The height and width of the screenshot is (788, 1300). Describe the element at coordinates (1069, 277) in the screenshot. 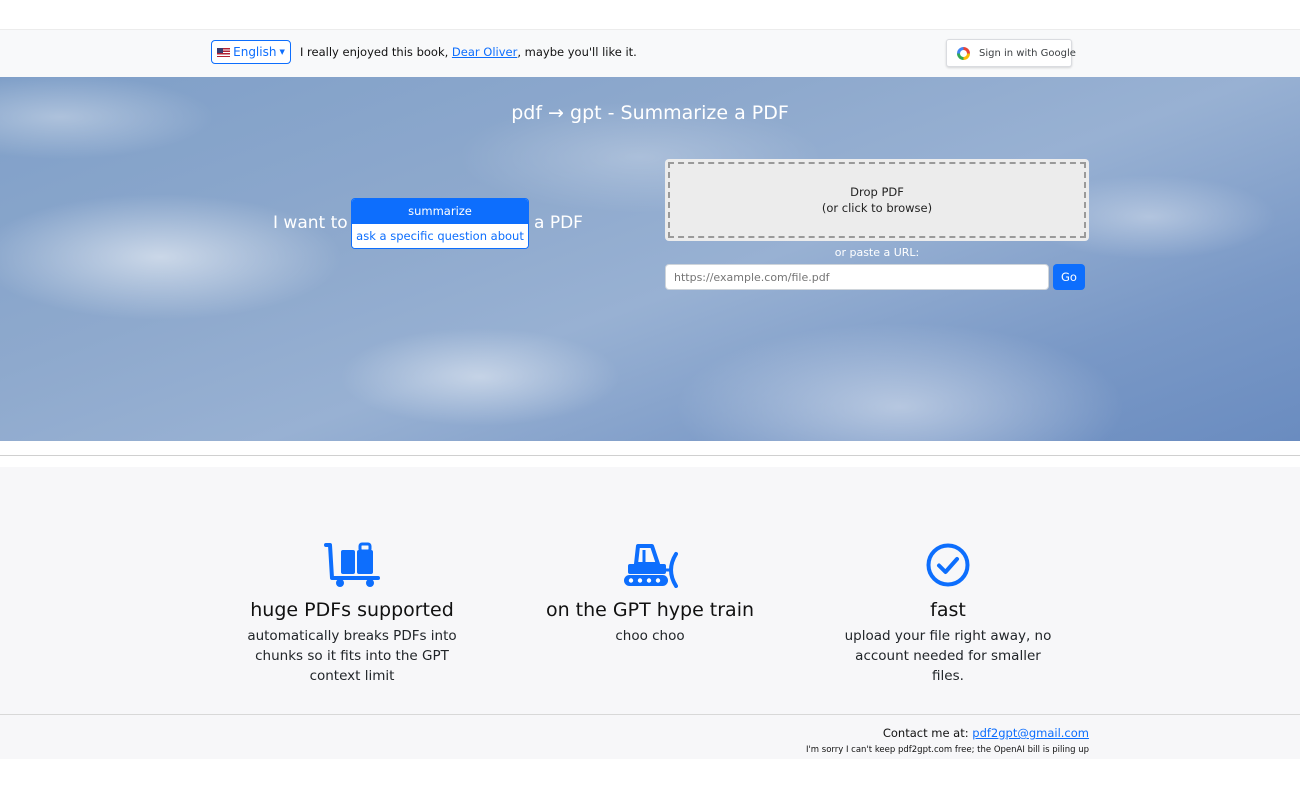

I see `go-button: Go` at that location.